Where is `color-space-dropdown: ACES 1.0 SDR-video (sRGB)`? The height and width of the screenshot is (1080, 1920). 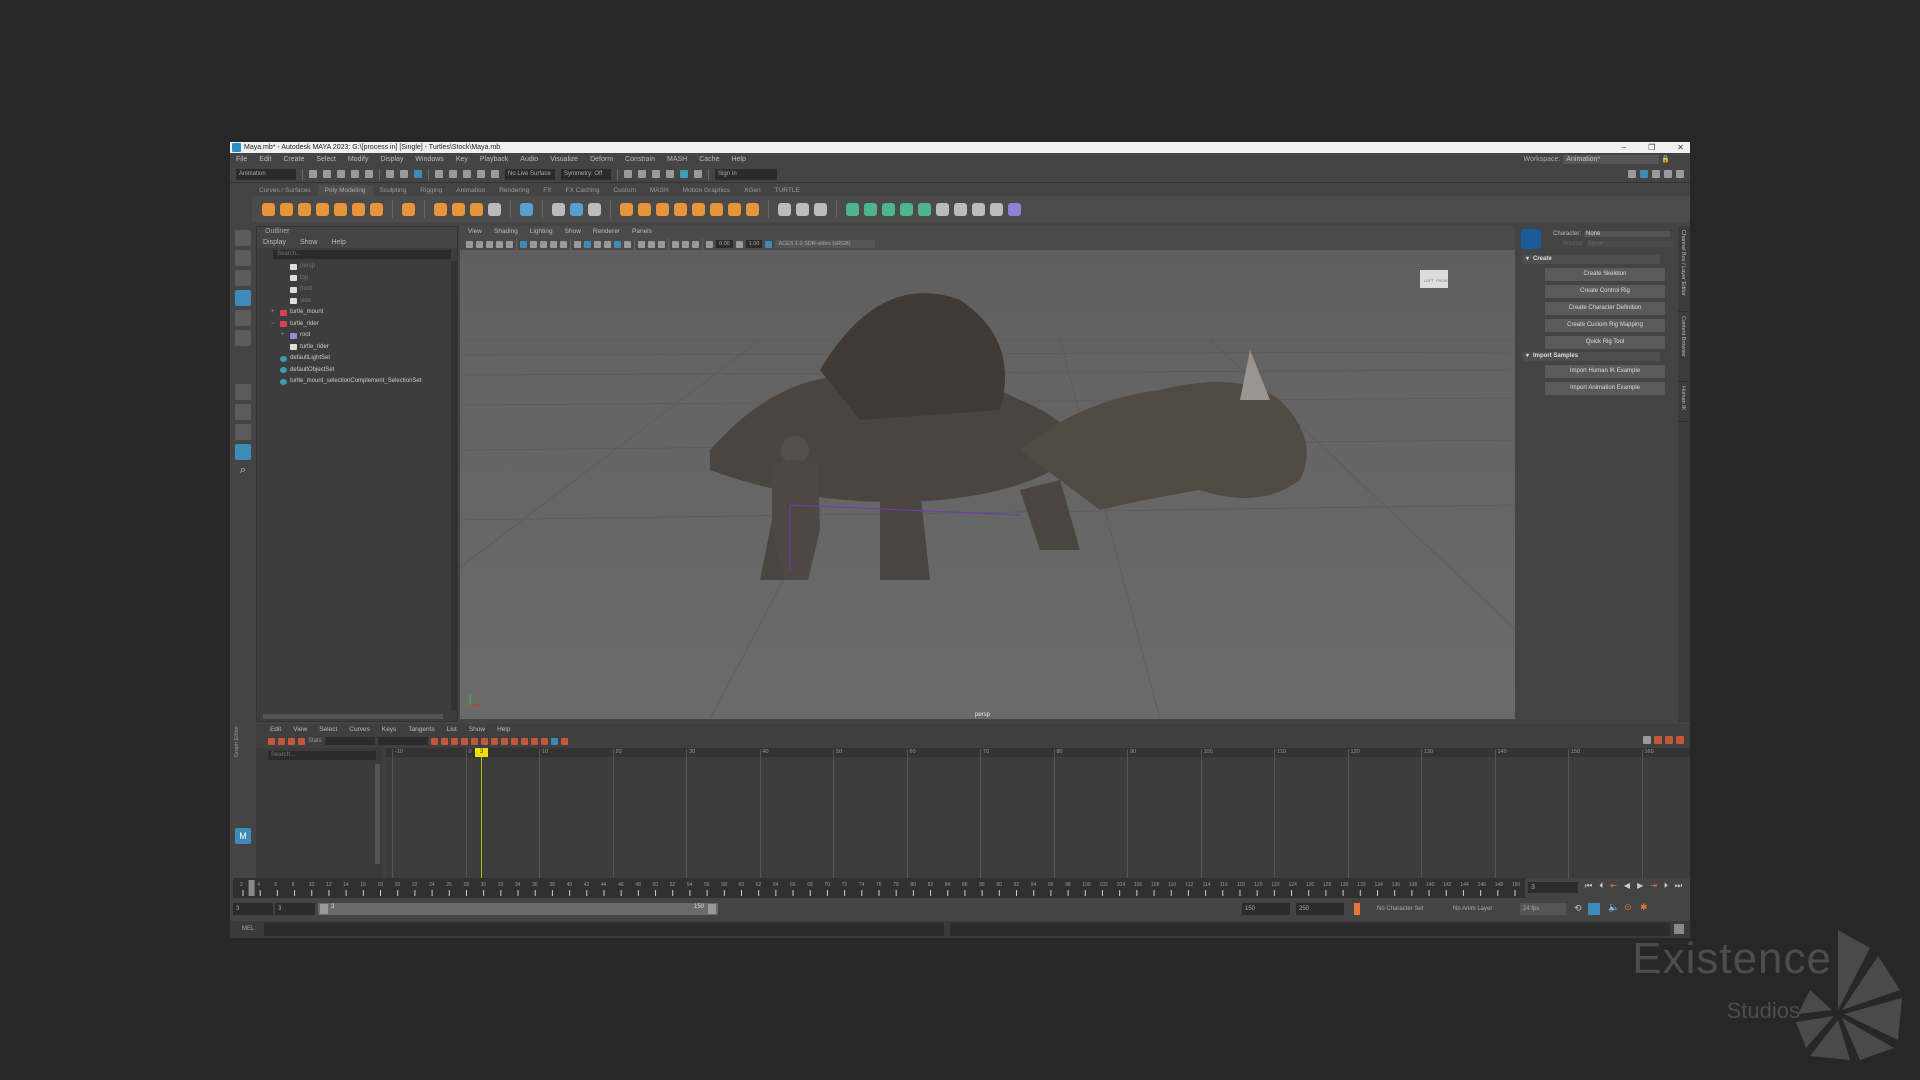
color-space-dropdown: ACES 1.0 SDR-video (sRGB) is located at coordinates (825, 244).